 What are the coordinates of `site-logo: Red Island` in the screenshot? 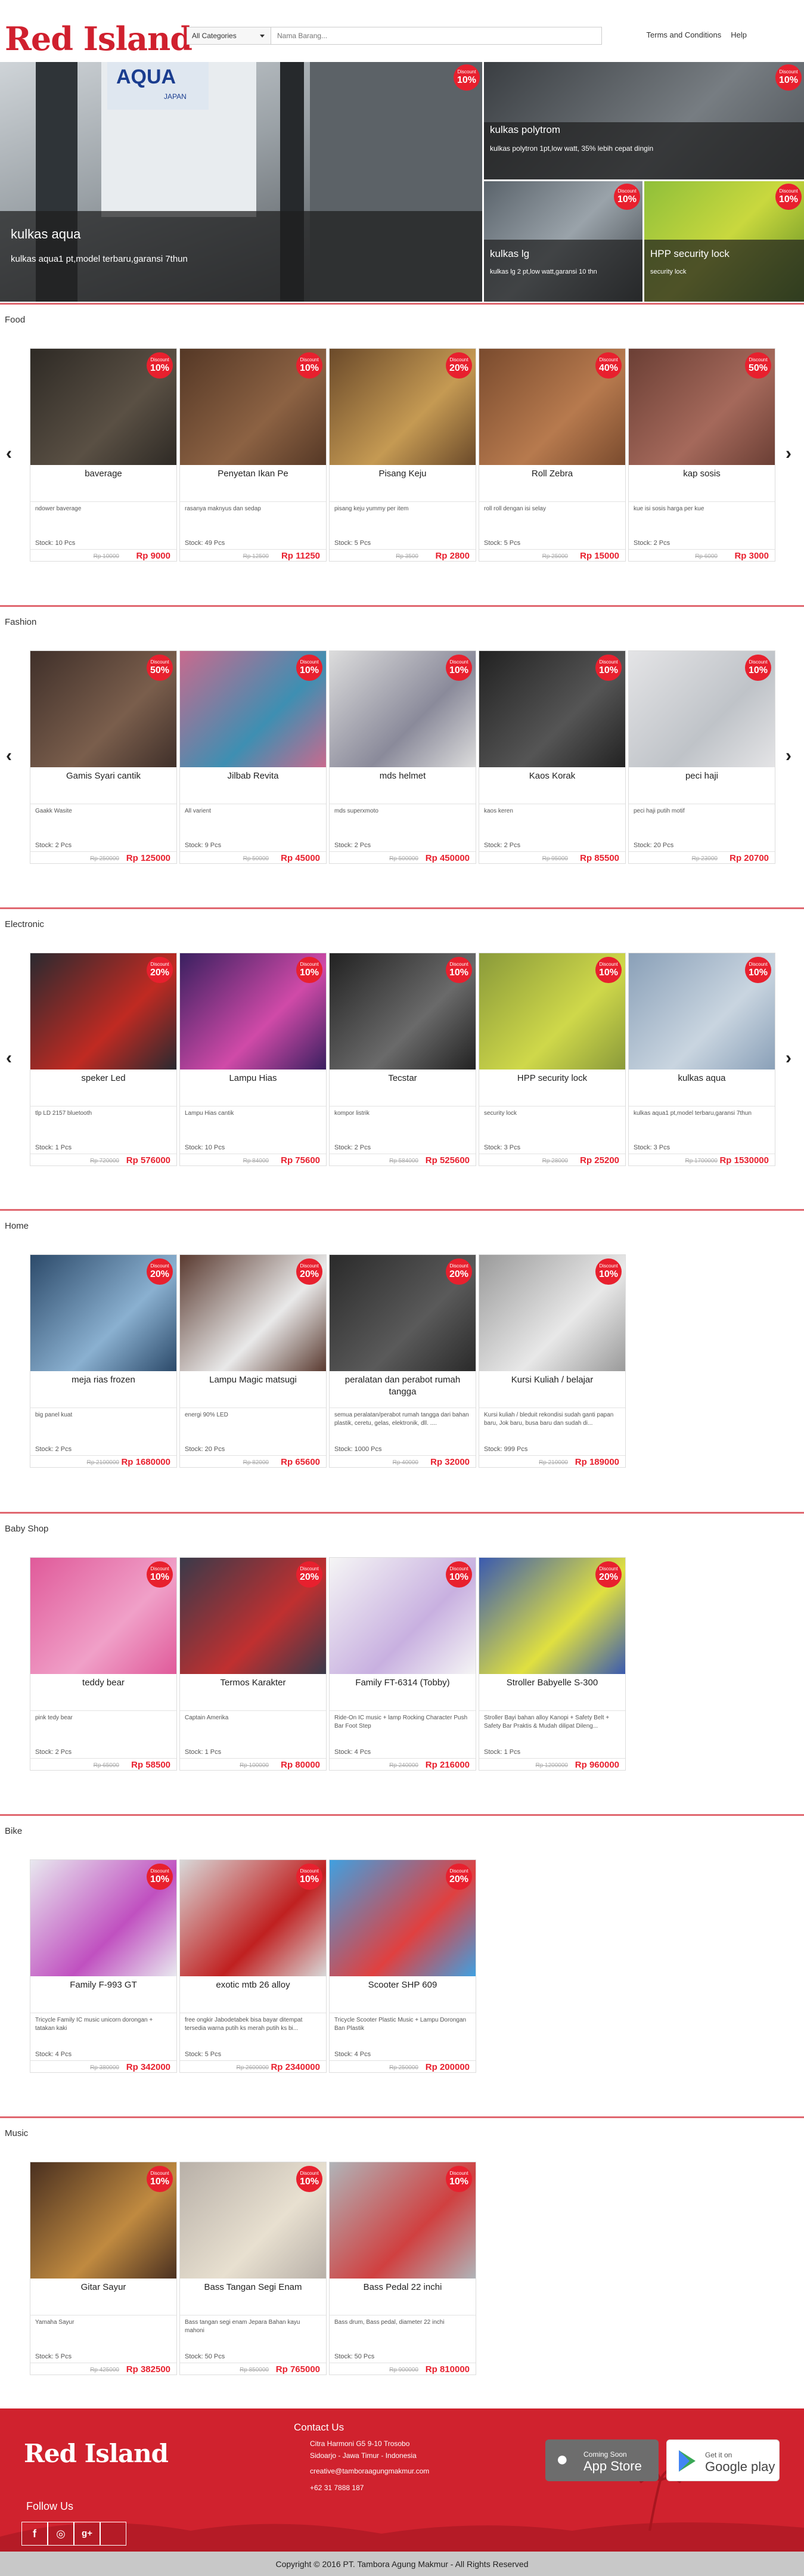 It's located at (99, 34).